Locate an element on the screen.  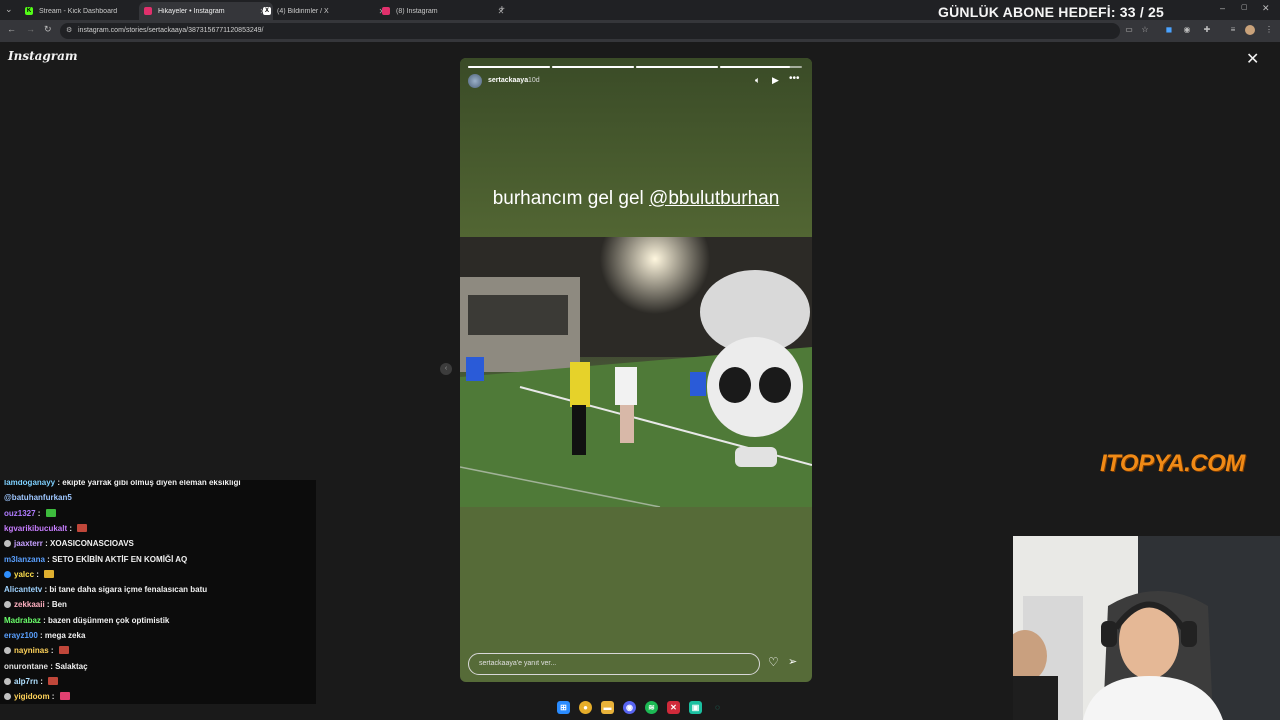
chat-username: m3lanzana is located at coordinates (24, 559).